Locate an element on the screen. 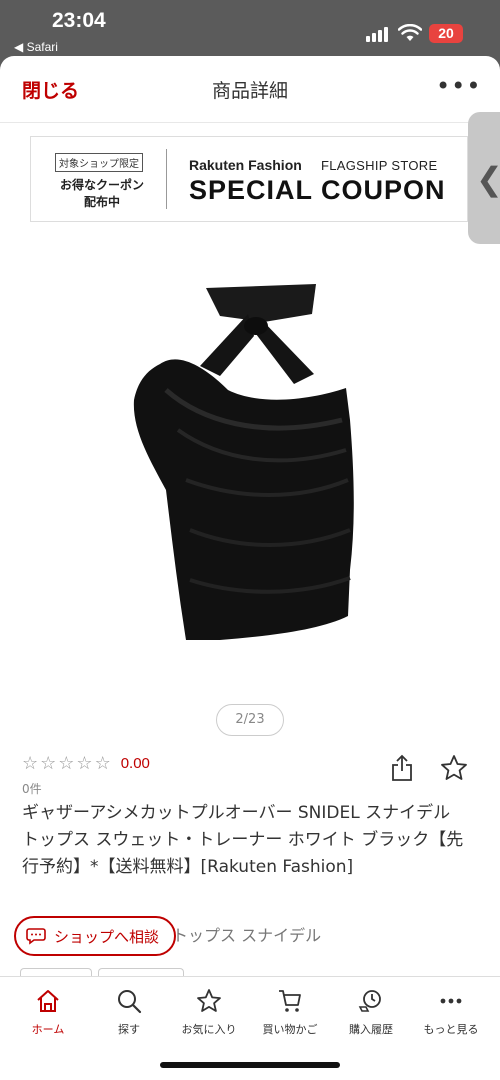 This screenshot has height=1080, width=500. wifi-icon is located at coordinates (410, 32).